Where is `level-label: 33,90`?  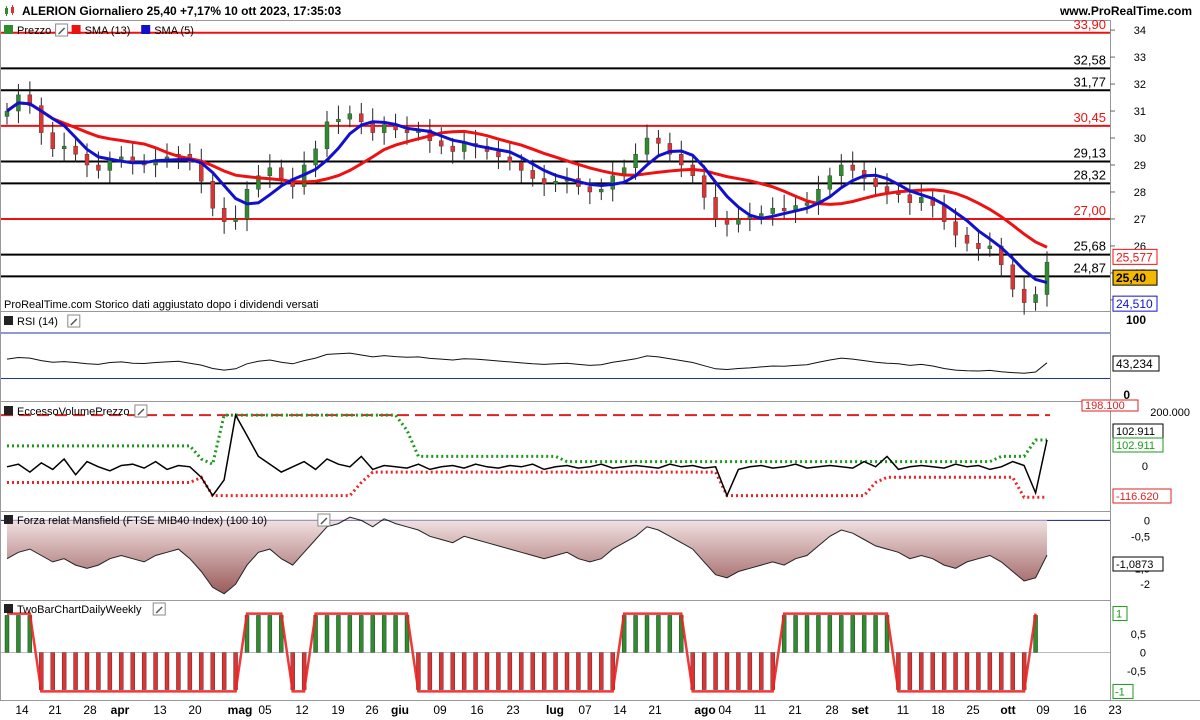
level-label: 33,90 is located at coordinates (1089, 24).